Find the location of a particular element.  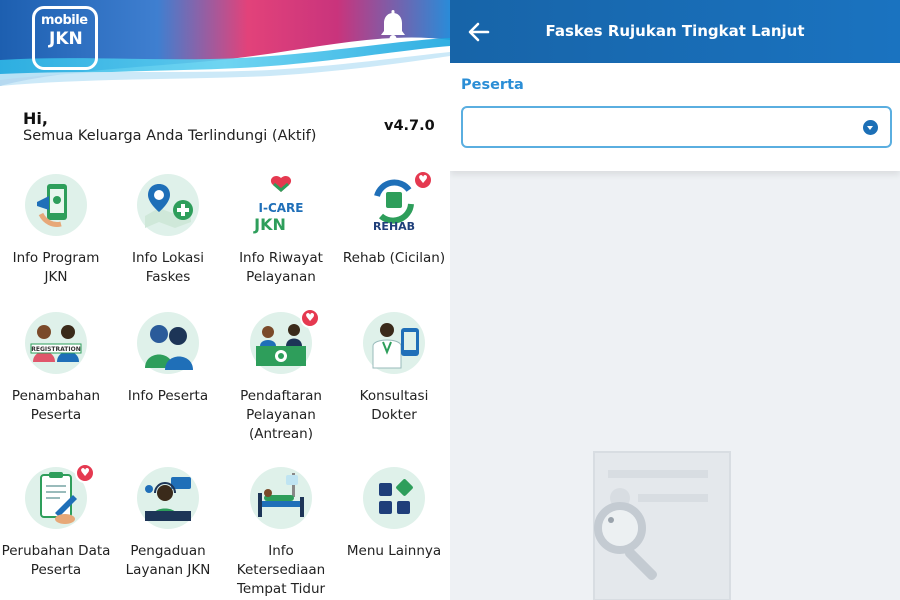

empty-search-illustration-icon is located at coordinates (662, 525).